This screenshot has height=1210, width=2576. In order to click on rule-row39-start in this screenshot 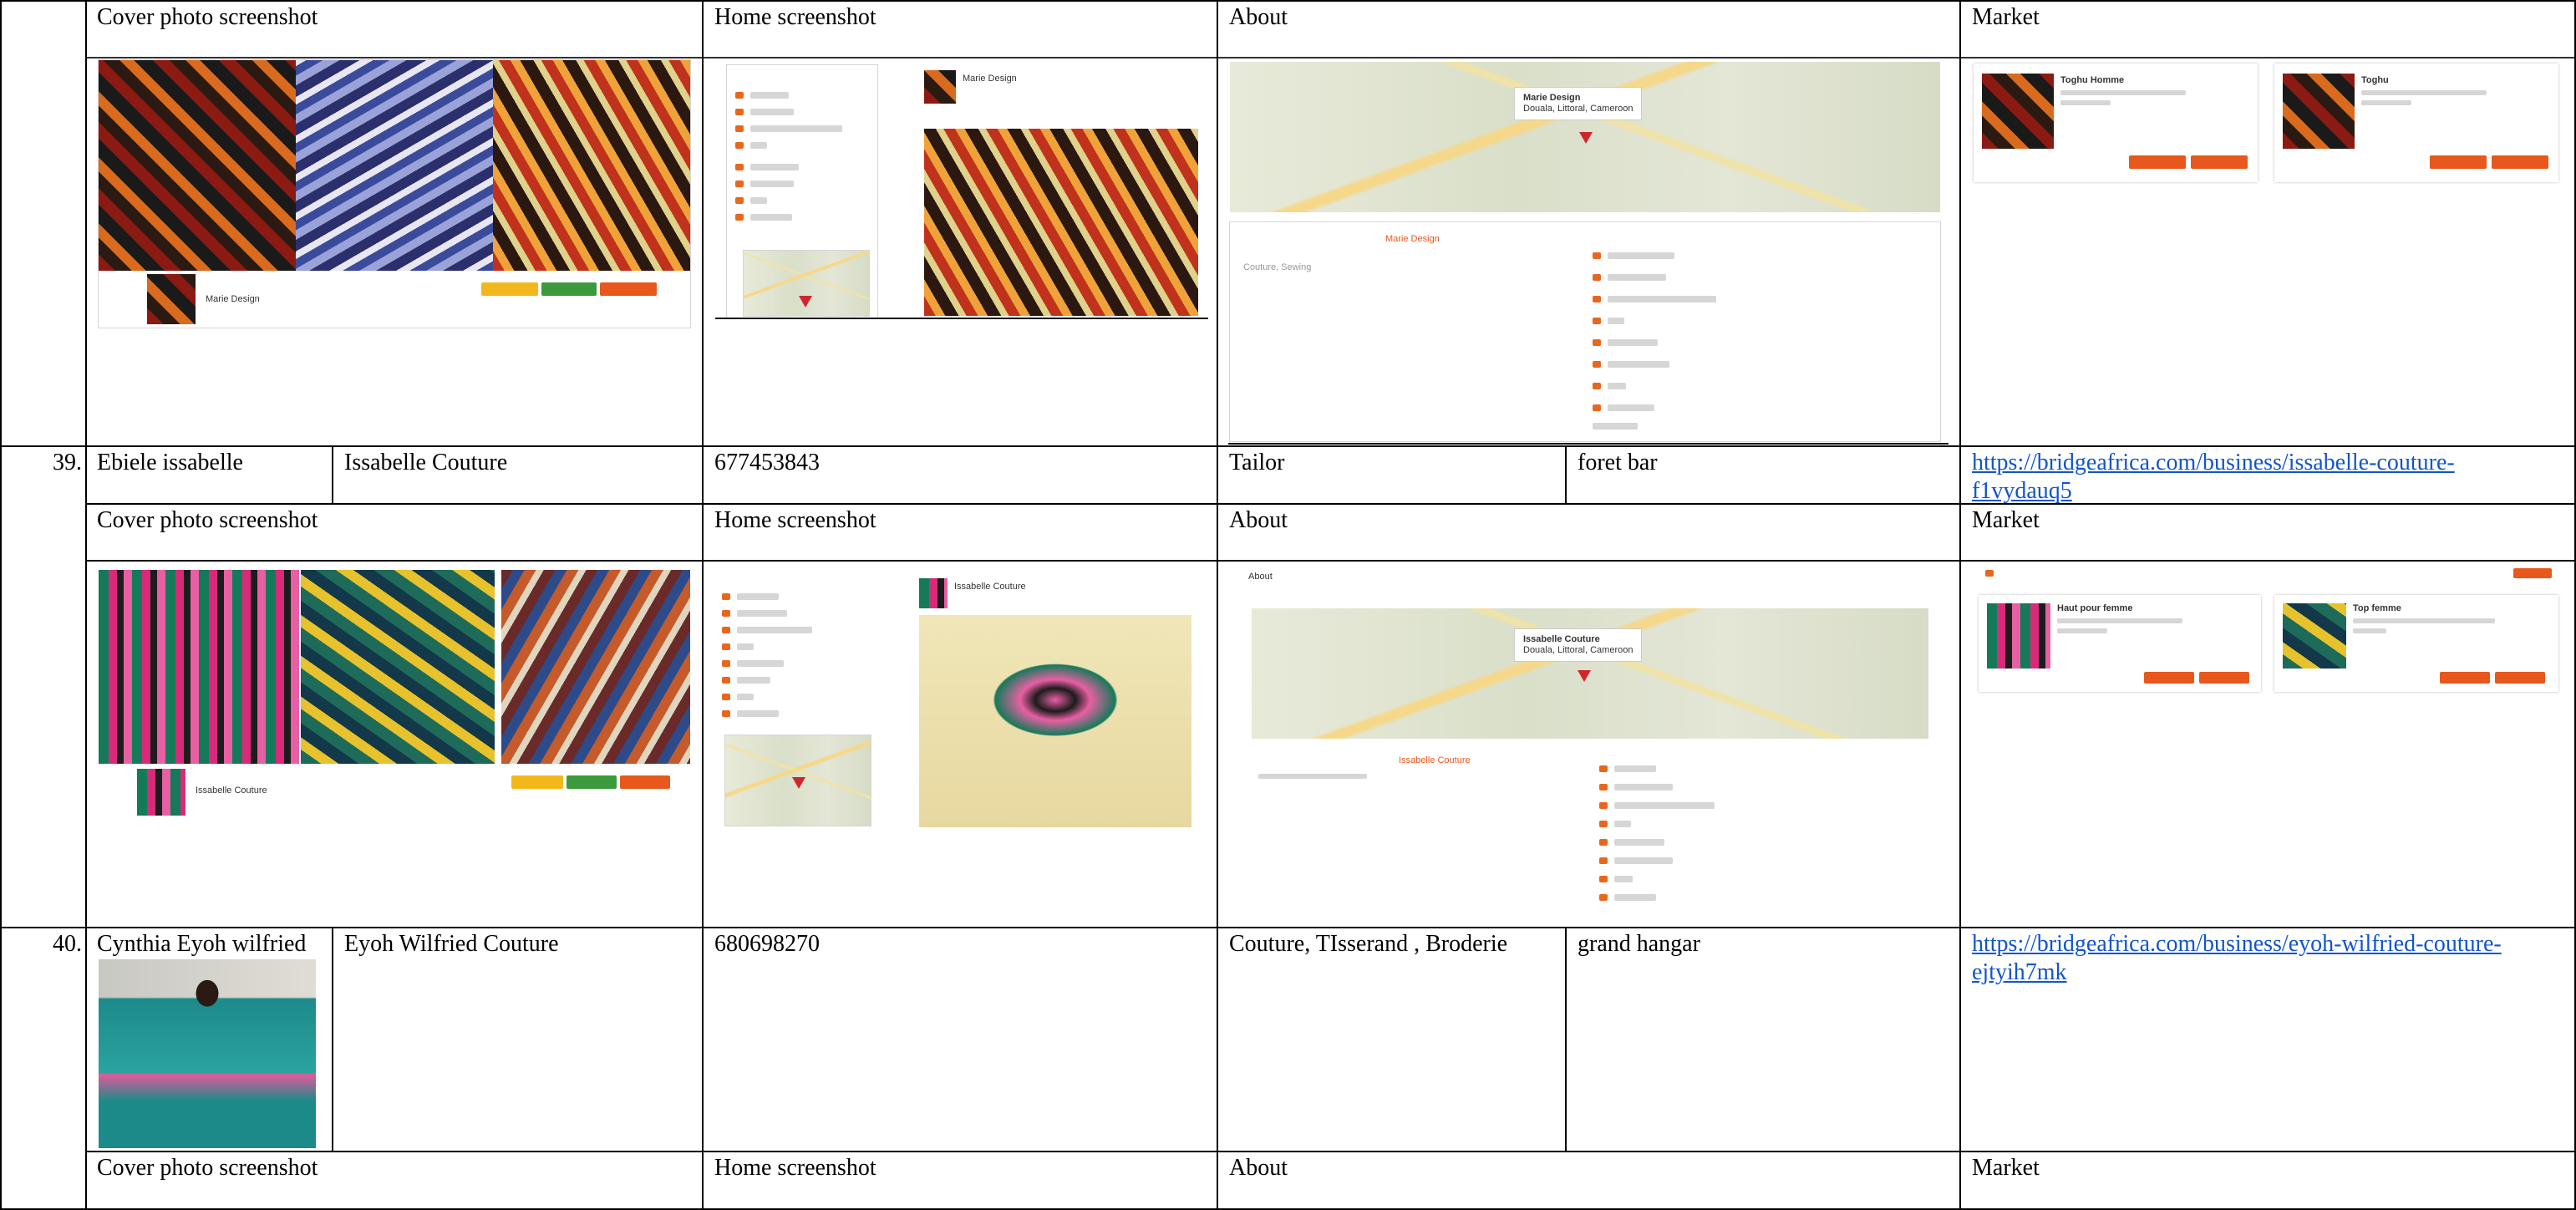, I will do `click(1288, 446)`.